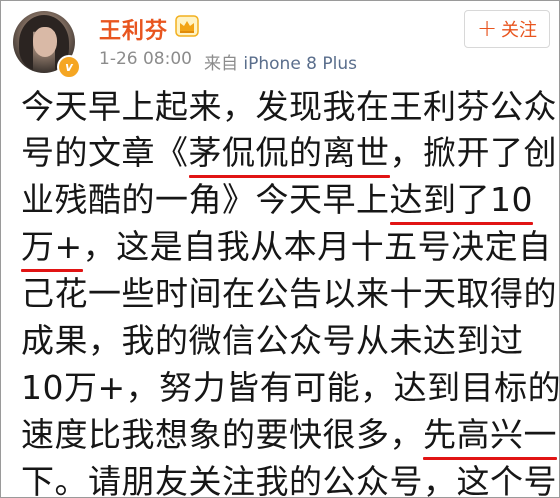  What do you see at coordinates (490, 480) in the screenshot?
I see `text-segment: ，这个号` at bounding box center [490, 480].